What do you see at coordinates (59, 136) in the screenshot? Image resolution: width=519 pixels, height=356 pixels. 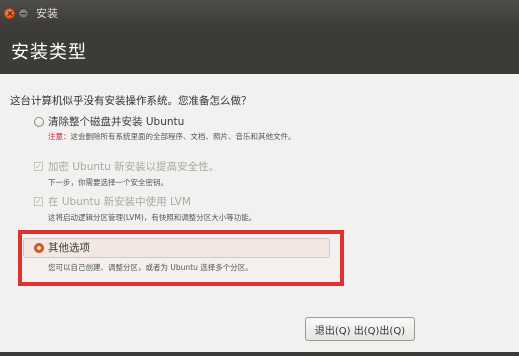 I see `warning-label: 注意：` at bounding box center [59, 136].